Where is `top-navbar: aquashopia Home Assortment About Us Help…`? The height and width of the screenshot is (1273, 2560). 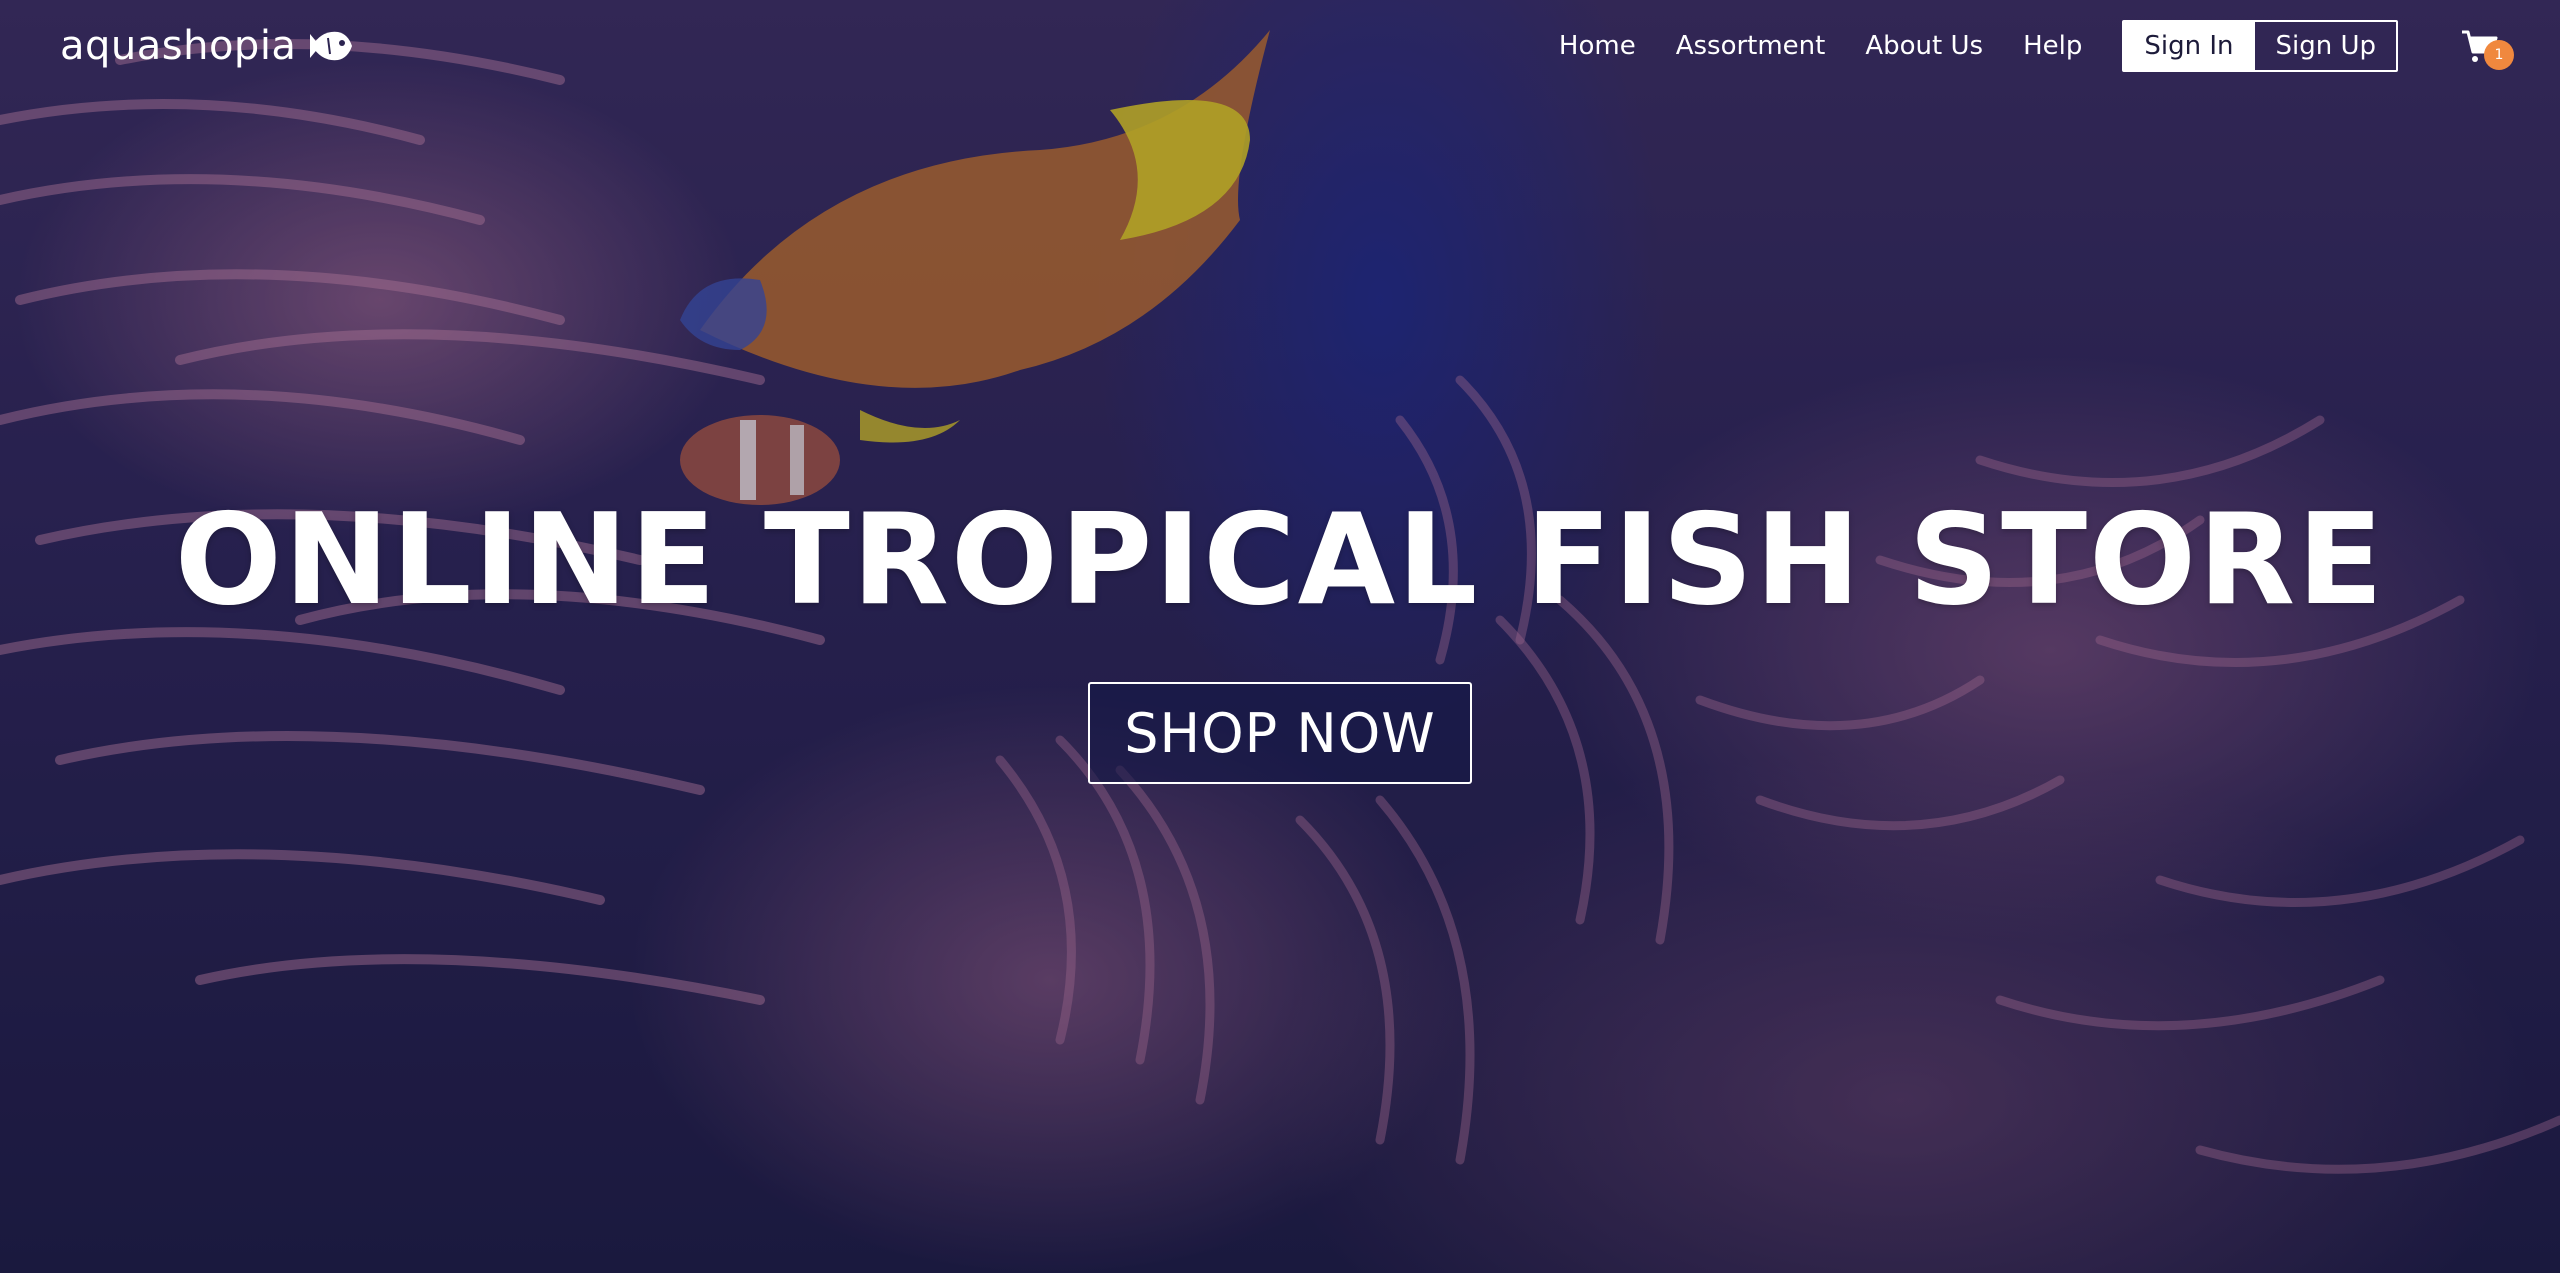
top-navbar: aquashopia Home Assortment About Us Help… is located at coordinates (1280, 46).